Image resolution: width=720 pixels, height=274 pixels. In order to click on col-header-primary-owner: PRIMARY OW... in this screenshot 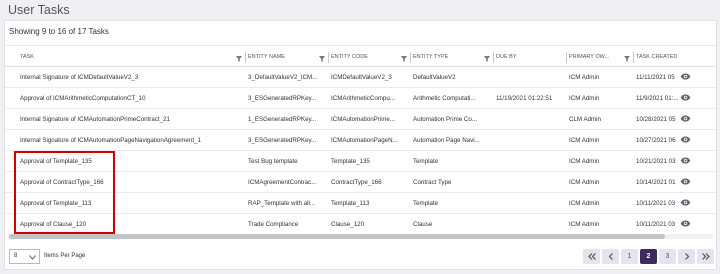, I will do `click(601, 57)`.